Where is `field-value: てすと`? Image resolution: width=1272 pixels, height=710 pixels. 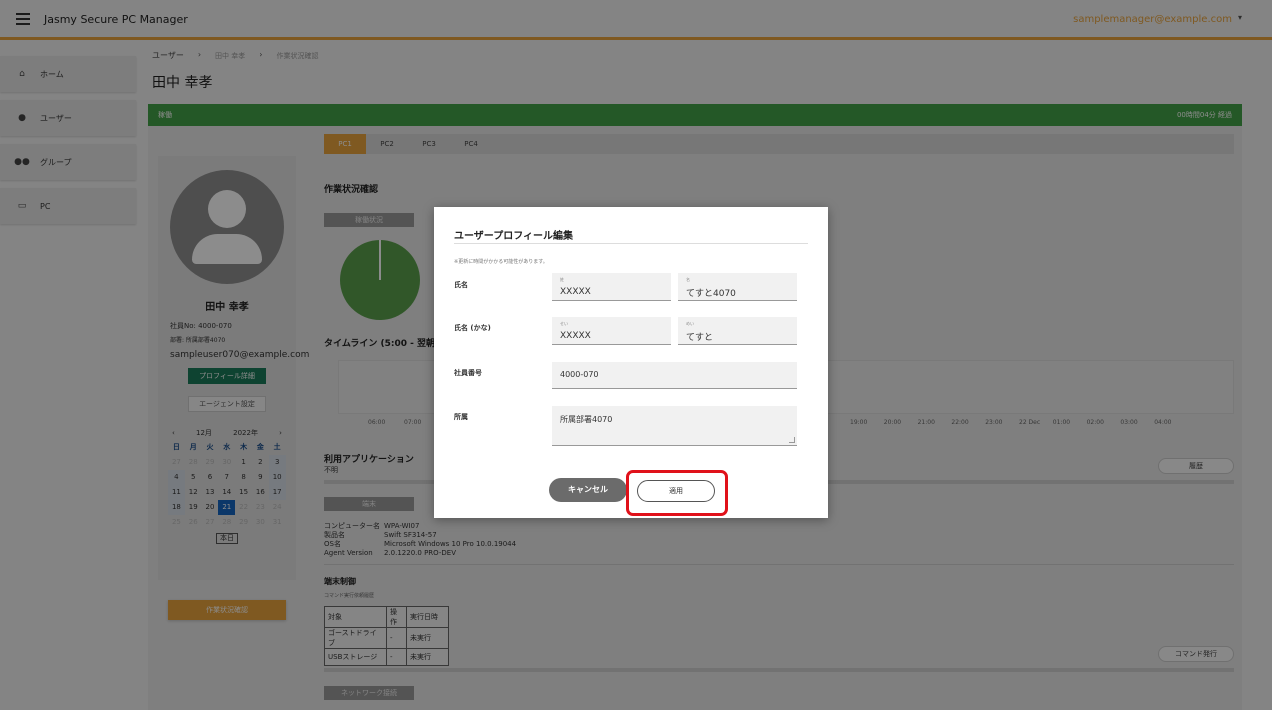
field-value: てすと is located at coordinates (700, 338).